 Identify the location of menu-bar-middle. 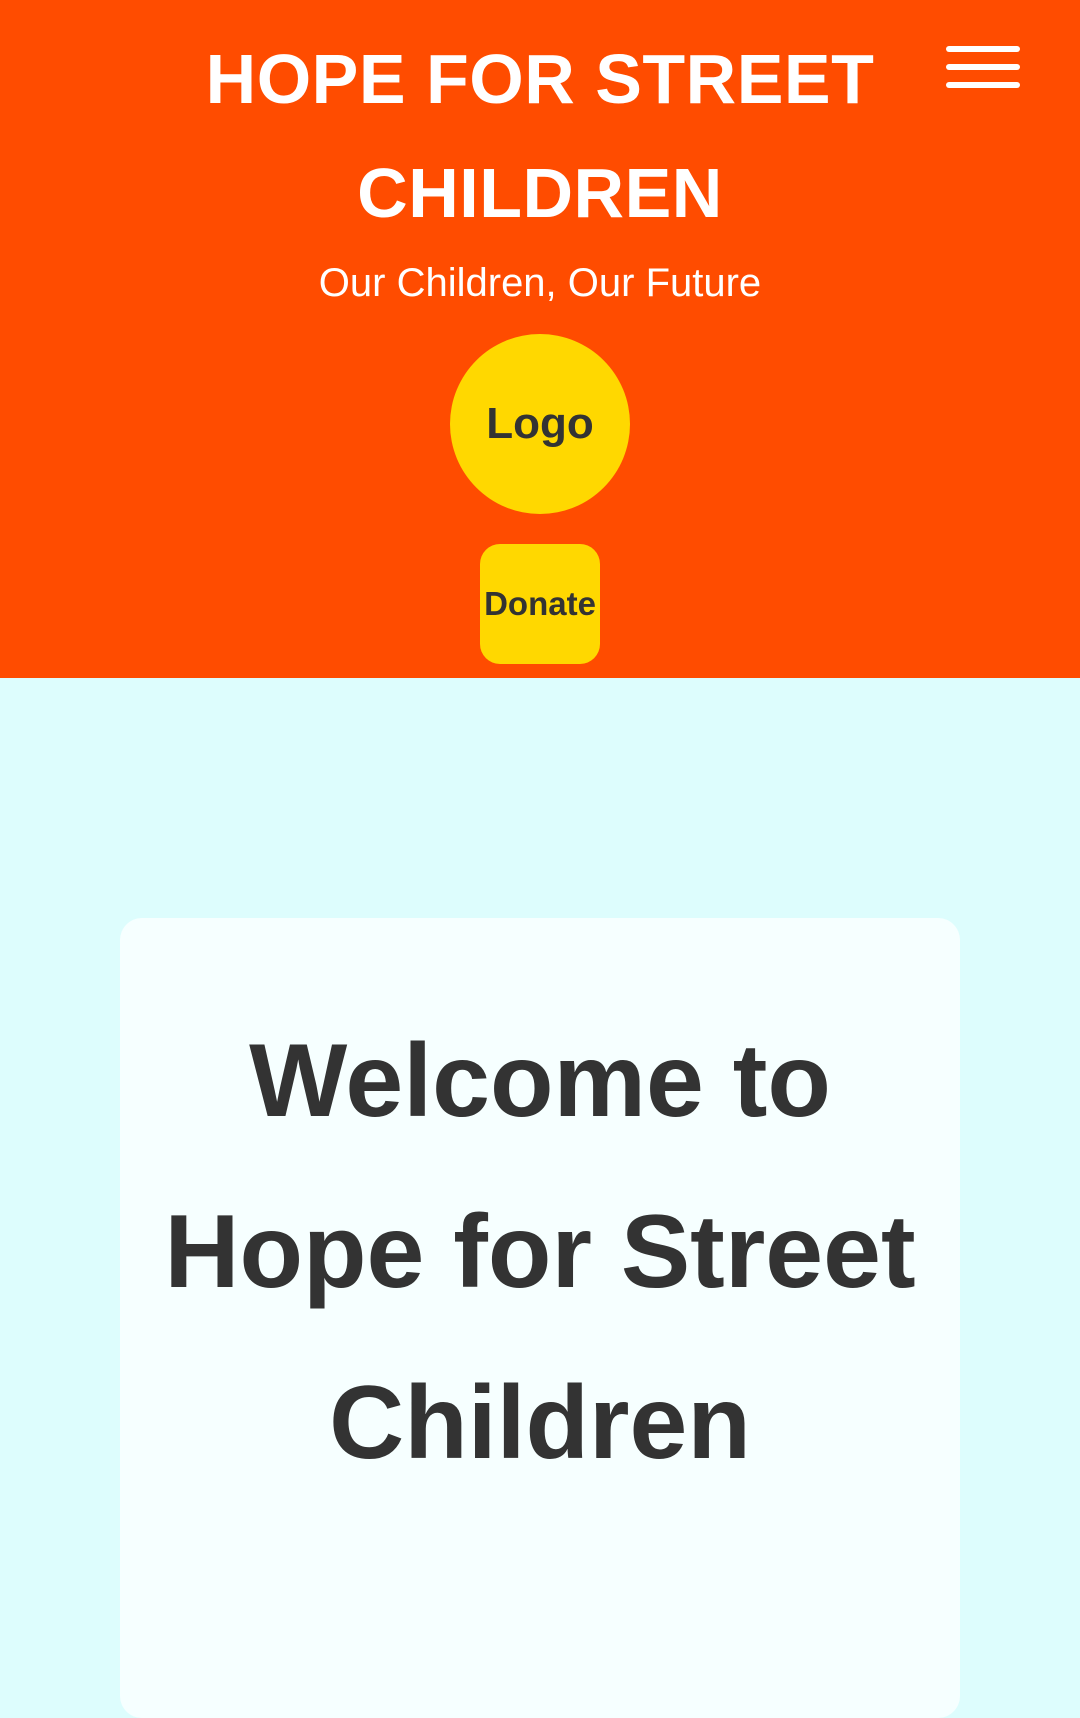
(983, 67).